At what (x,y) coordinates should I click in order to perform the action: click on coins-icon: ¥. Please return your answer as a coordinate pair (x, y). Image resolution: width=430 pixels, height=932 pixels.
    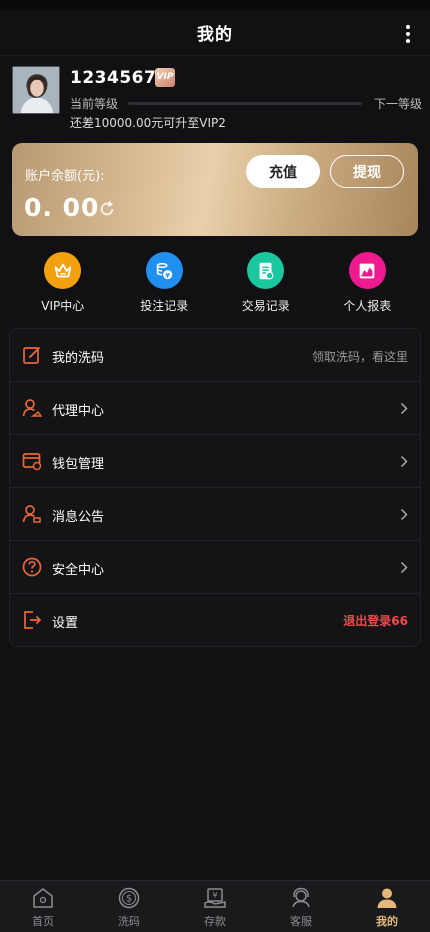
    Looking at the image, I should click on (164, 270).